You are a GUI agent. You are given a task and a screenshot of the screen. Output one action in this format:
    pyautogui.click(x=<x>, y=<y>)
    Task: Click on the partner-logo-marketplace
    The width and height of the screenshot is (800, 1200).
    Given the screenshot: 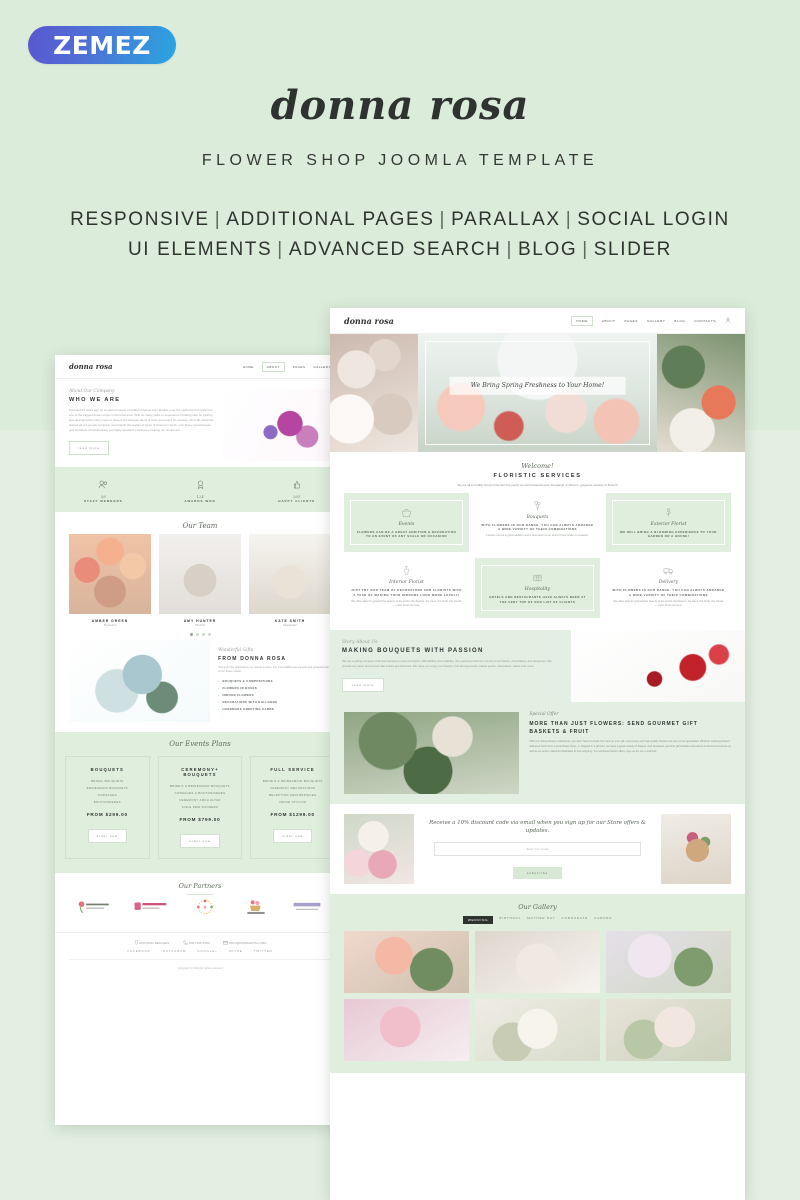 What is the action you would take?
    pyautogui.click(x=94, y=909)
    